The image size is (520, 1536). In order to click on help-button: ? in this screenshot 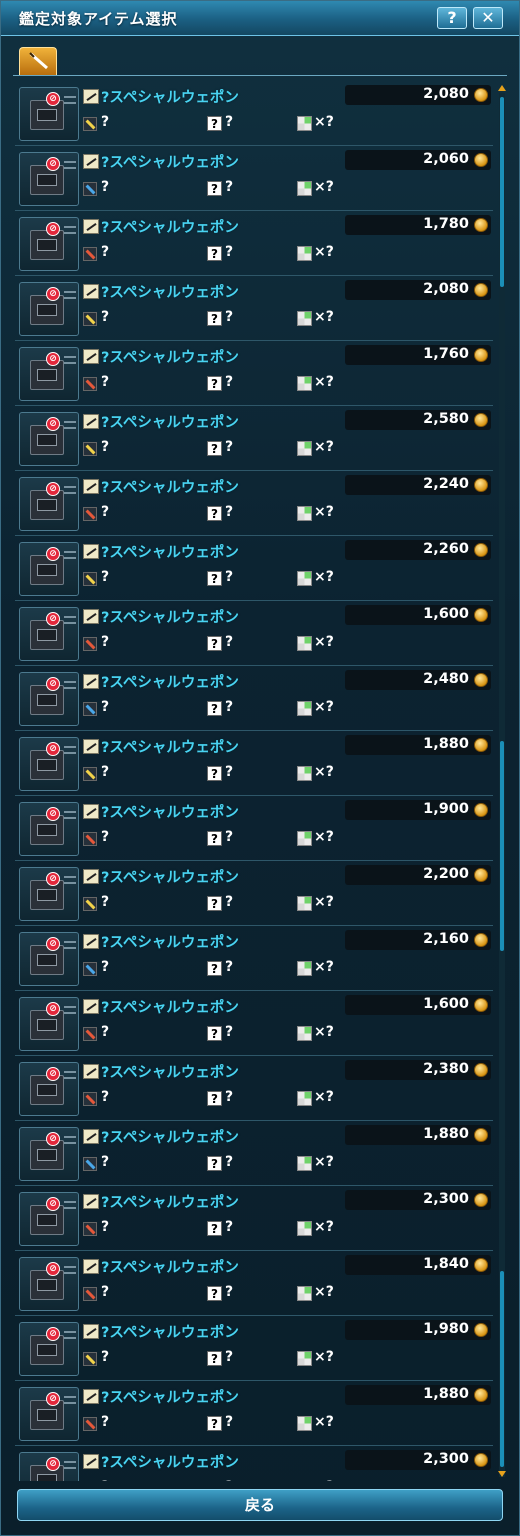, I will do `click(452, 18)`.